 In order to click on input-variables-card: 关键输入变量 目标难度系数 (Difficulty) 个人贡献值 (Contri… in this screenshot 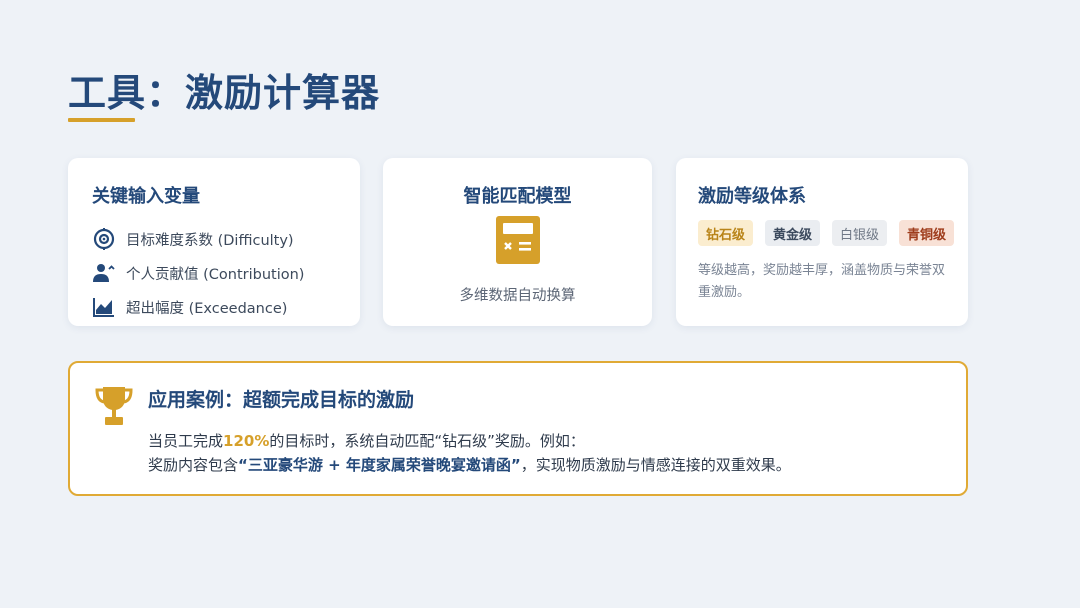, I will do `click(214, 242)`.